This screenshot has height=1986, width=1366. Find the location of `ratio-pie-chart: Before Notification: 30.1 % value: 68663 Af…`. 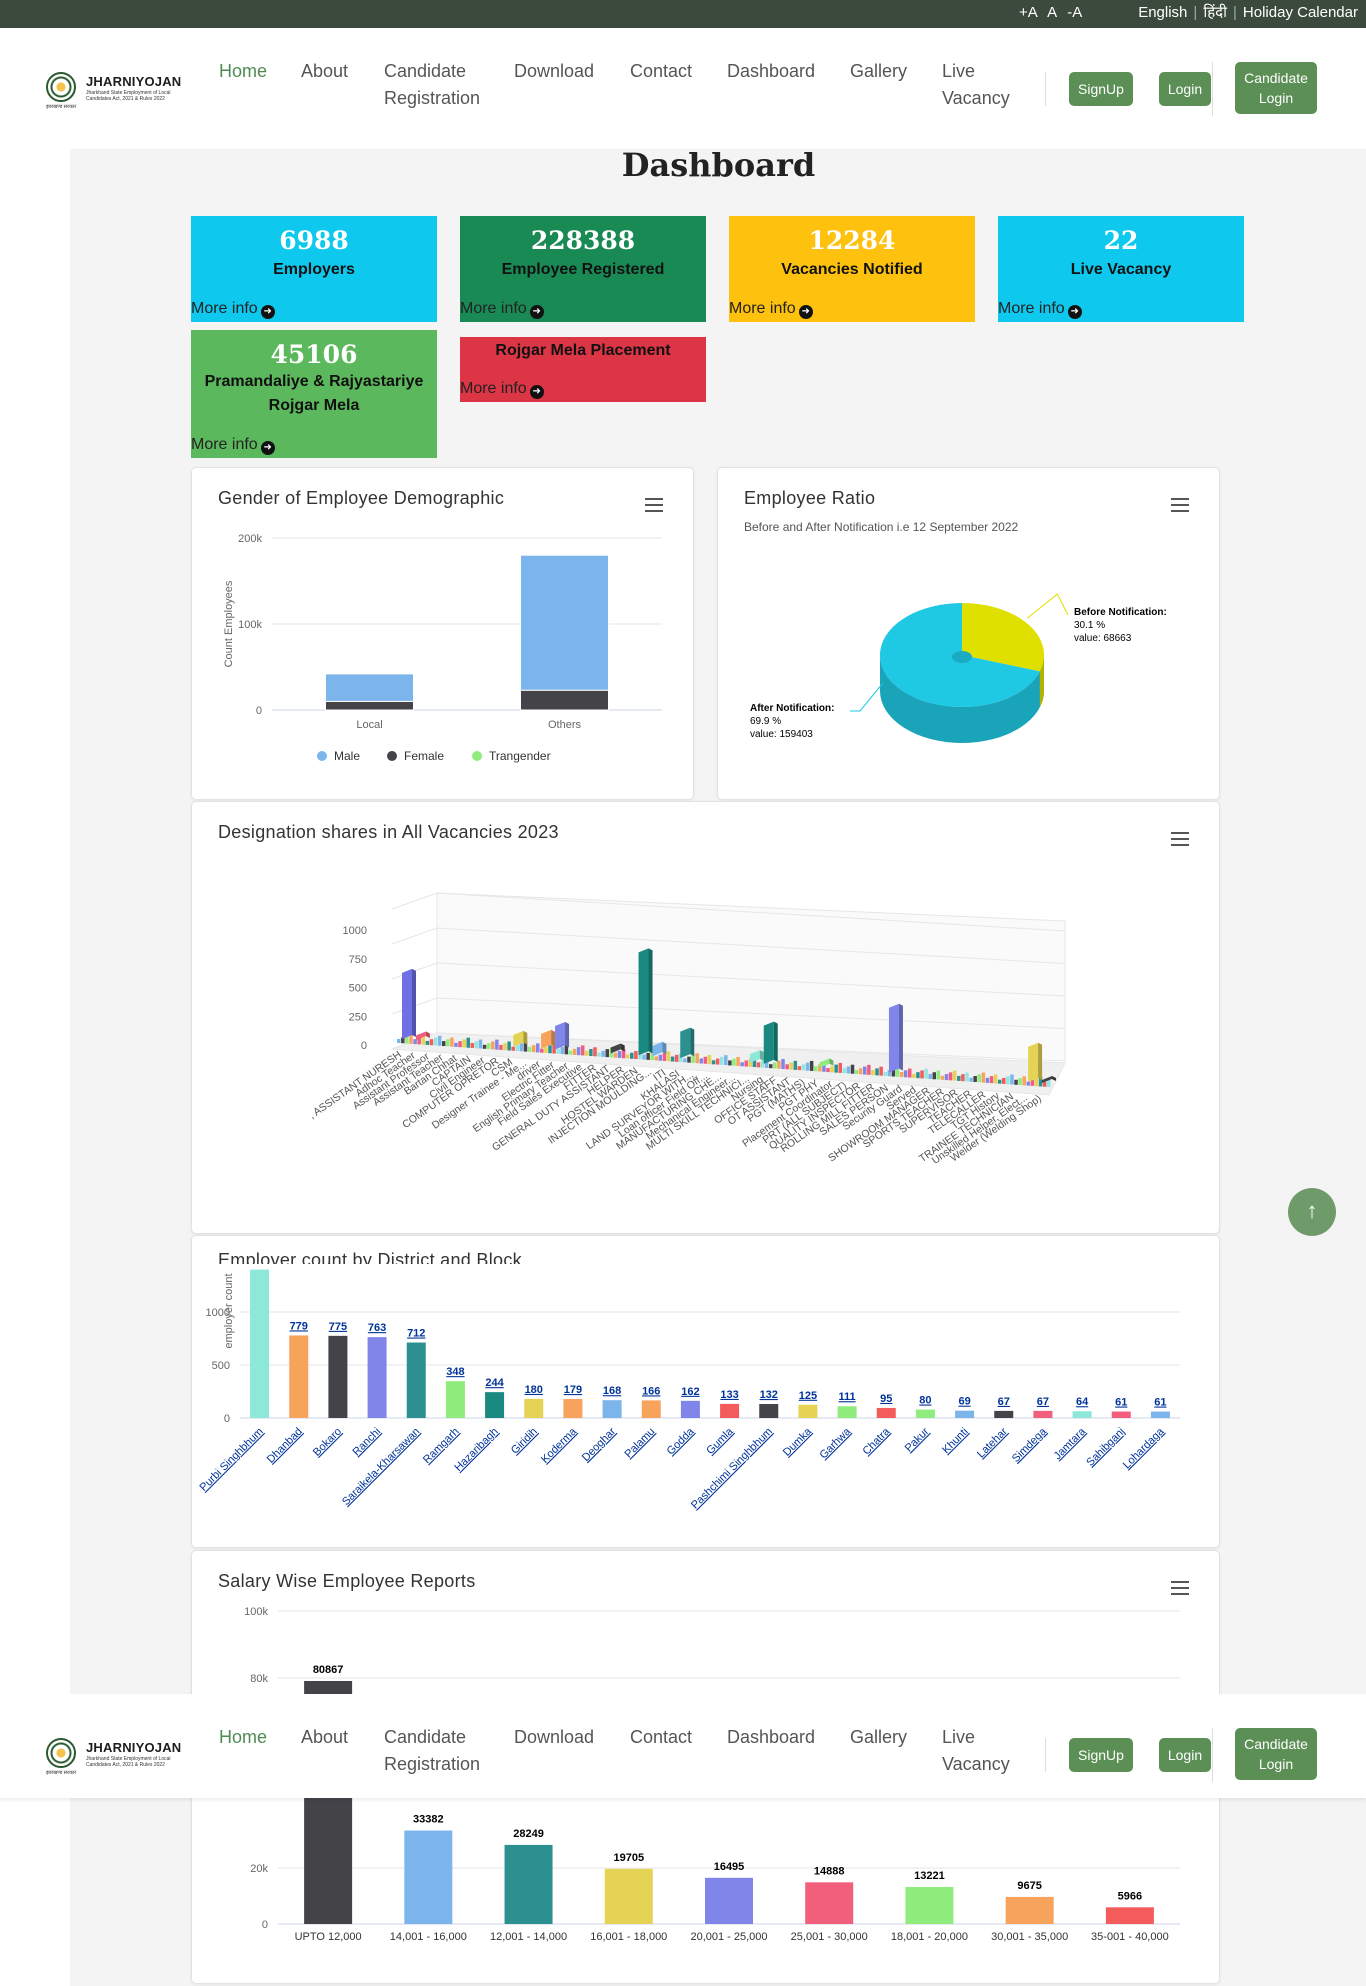

ratio-pie-chart: Before Notification: 30.1 % value: 68663 Af… is located at coordinates (958, 668).